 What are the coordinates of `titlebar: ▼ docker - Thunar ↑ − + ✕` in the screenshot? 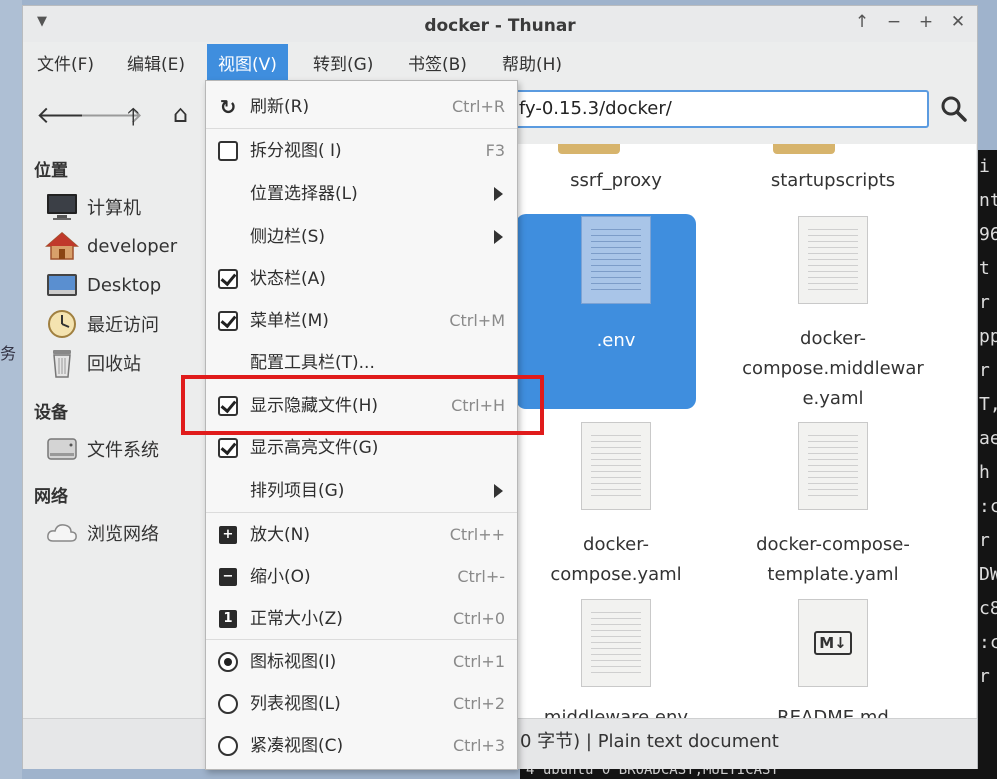 It's located at (500, 24).